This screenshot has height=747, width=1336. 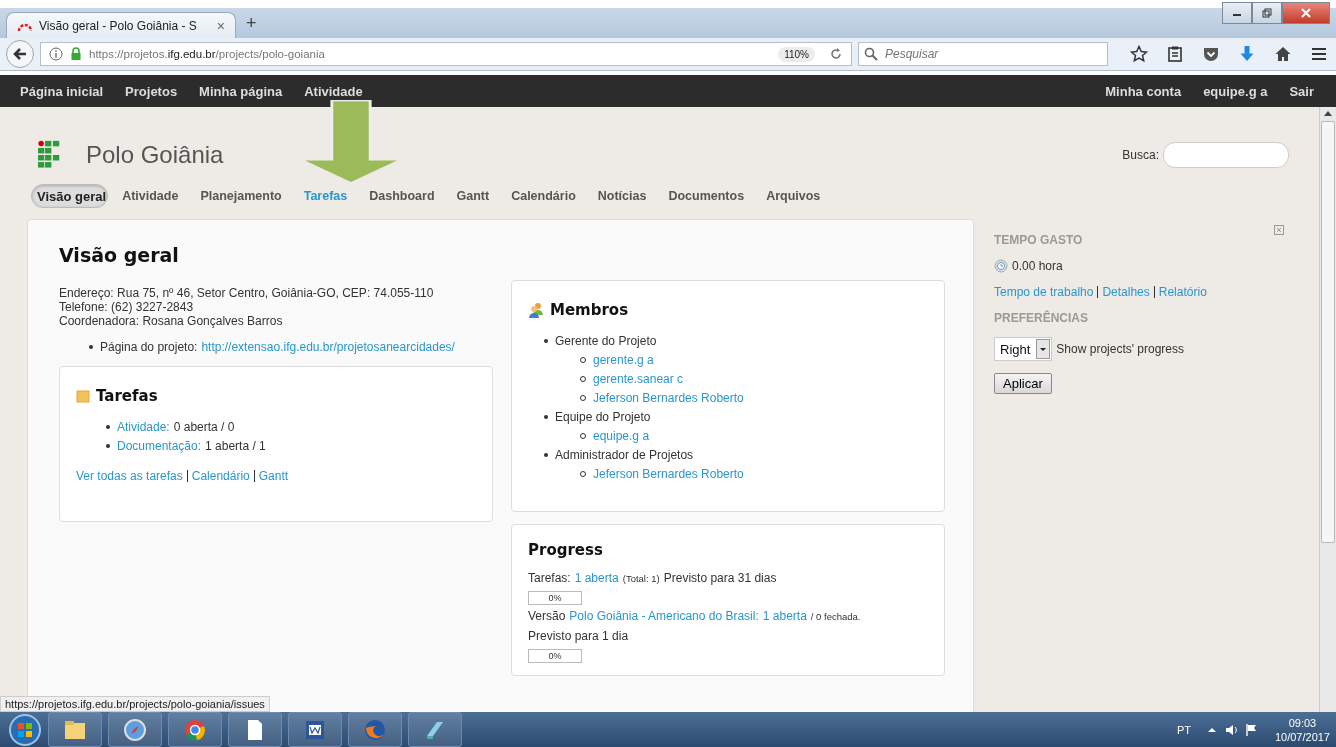 I want to click on project-info-text: Coordenadora: Rosana Gonçalves Barros, so click(x=171, y=321).